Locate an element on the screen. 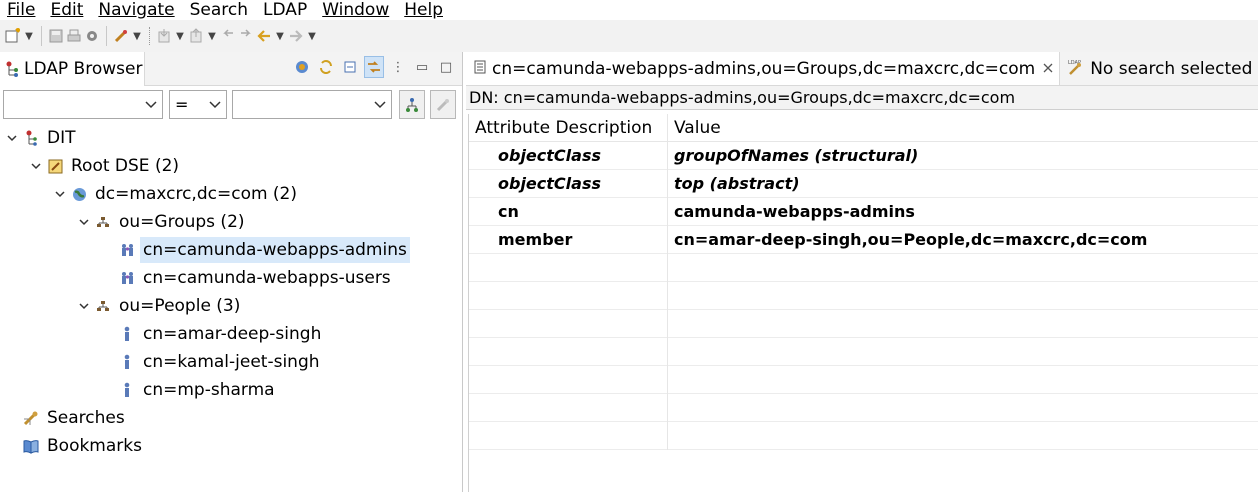  rocket-icon is located at coordinates (121, 36).